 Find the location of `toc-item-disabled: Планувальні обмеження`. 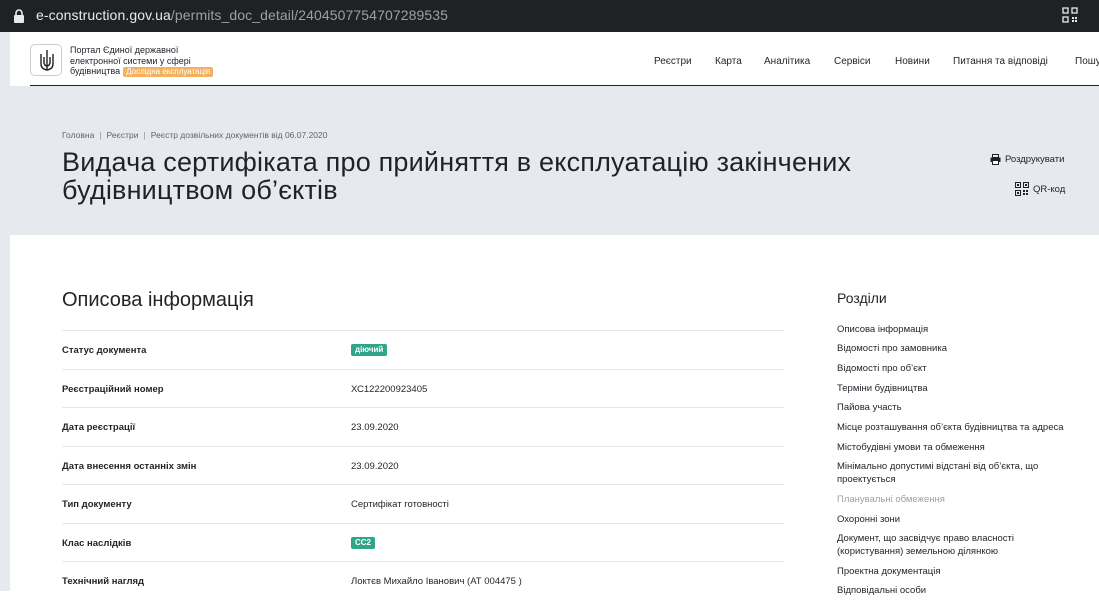

toc-item-disabled: Планувальні обмеження is located at coordinates (891, 499).